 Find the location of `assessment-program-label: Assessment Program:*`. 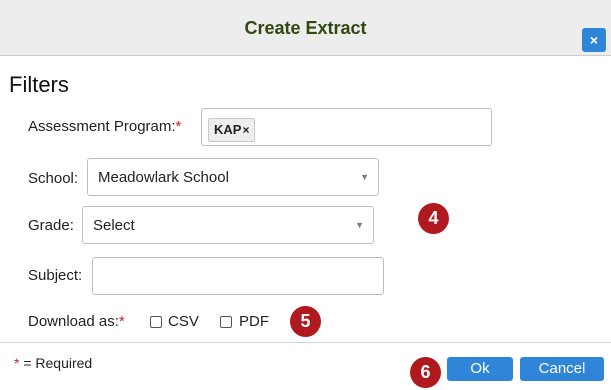

assessment-program-label: Assessment Program:* is located at coordinates (104, 126).